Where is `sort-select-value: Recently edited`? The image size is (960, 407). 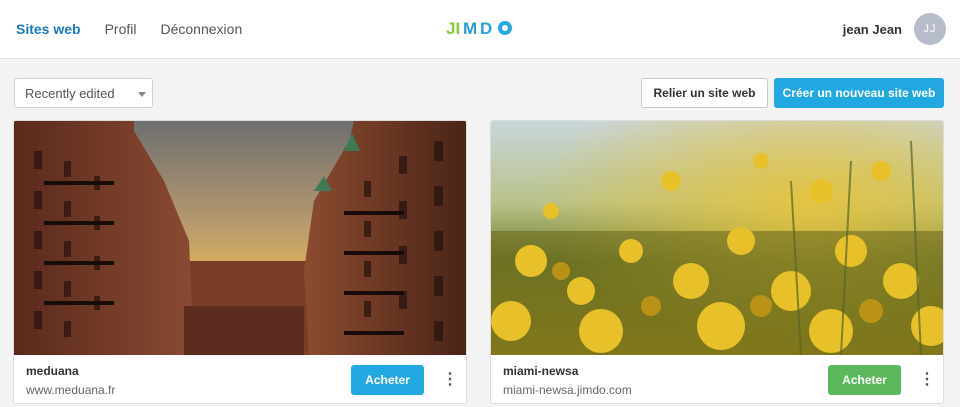
sort-select-value: Recently edited is located at coordinates (70, 93).